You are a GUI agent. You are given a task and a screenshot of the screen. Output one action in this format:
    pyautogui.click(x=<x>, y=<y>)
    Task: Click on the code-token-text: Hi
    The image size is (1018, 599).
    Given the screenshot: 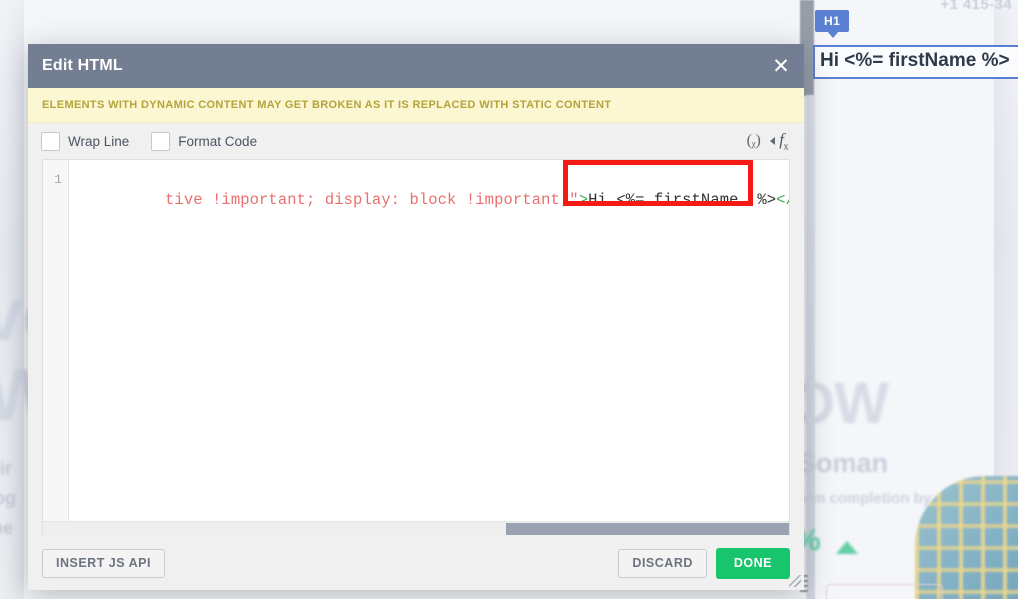 What is the action you would take?
    pyautogui.click(x=602, y=200)
    